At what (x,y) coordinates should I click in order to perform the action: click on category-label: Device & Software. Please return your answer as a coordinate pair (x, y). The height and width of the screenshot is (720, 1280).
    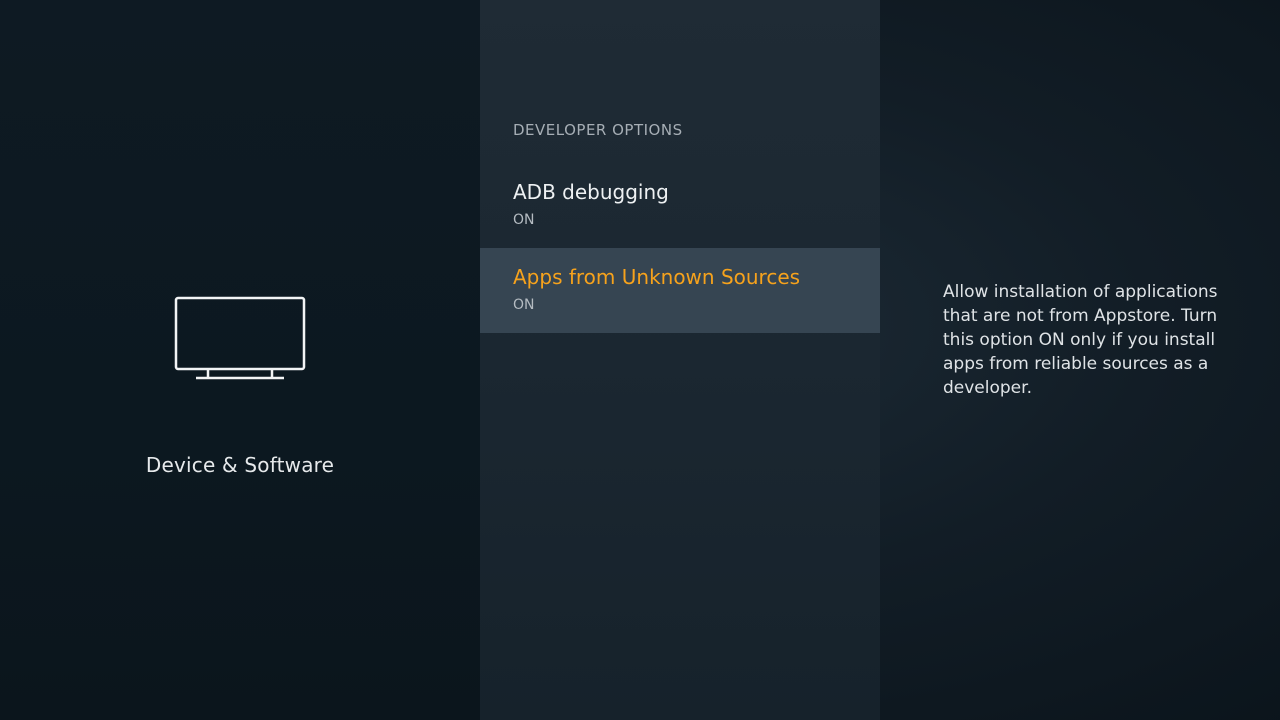
    Looking at the image, I should click on (240, 465).